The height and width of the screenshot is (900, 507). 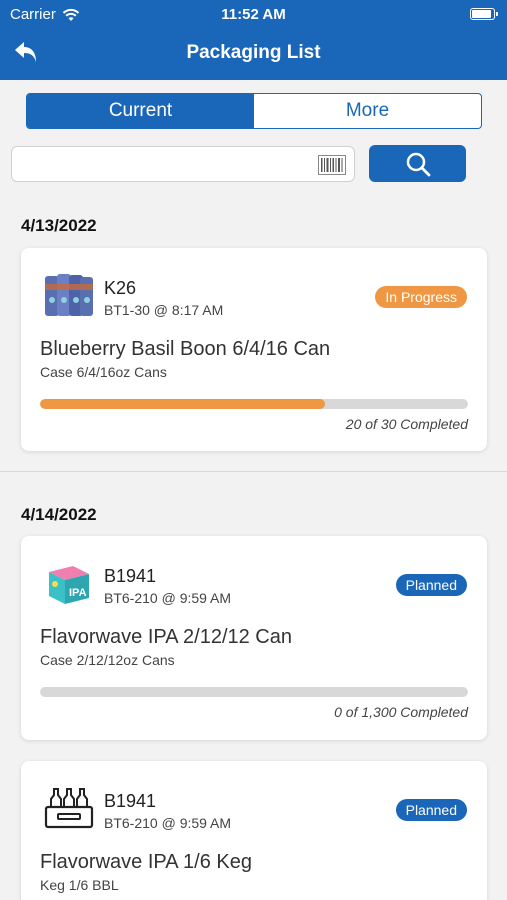 I want to click on section-divider, so click(x=253, y=471).